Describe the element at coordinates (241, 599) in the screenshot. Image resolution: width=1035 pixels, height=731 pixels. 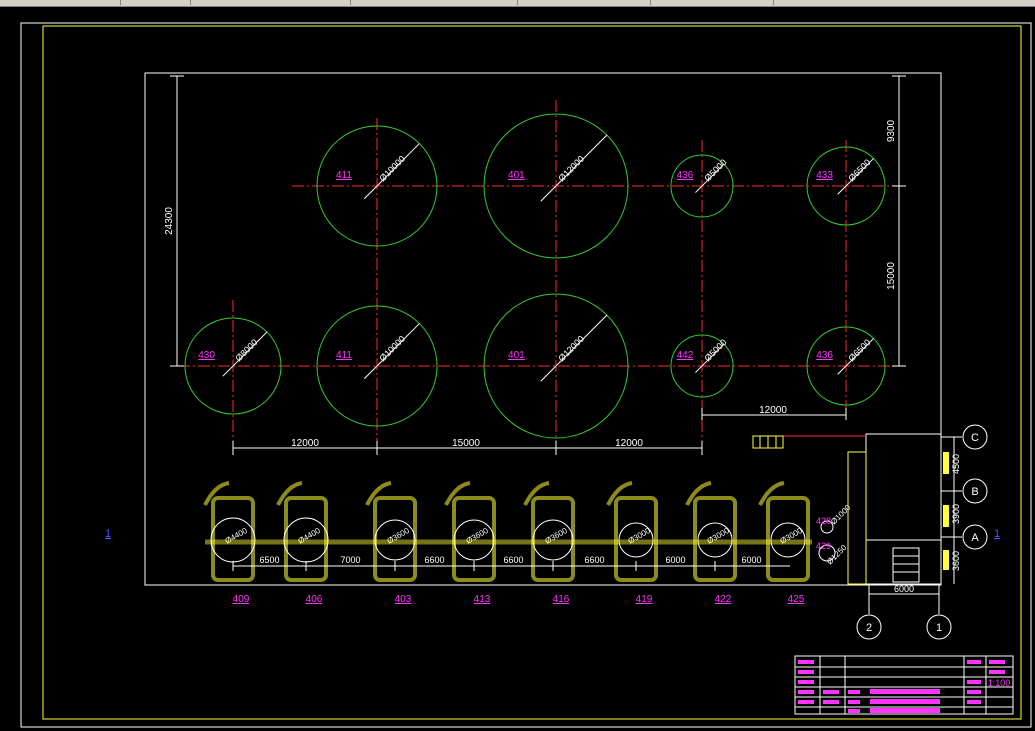
I see `small-tank-tag: 409` at that location.